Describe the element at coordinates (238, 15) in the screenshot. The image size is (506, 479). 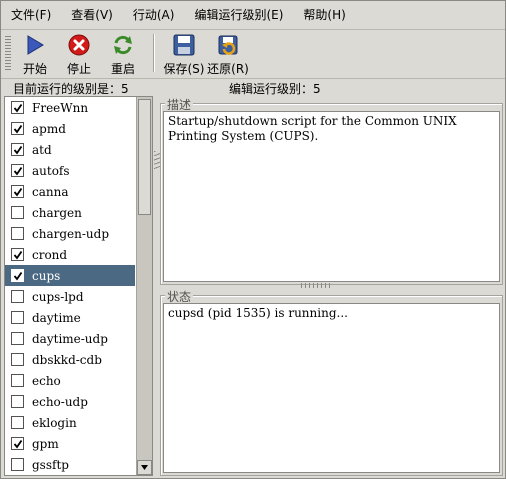
I see `menu-edit-runlevel: 编辑运行级别(E)` at that location.